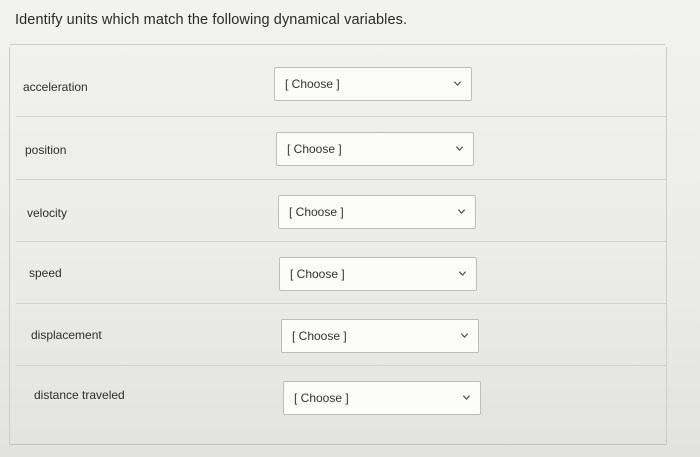 This screenshot has height=457, width=700. I want to click on match-row-position: position [ Choose ], so click(338, 149).